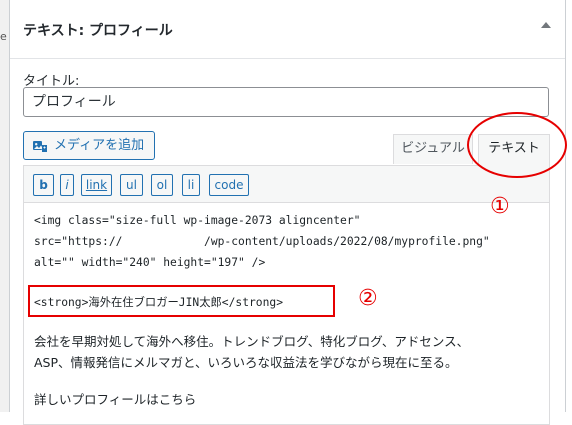 This screenshot has height=425, width=572. Describe the element at coordinates (181, 301) in the screenshot. I see `annotation-highlight-box` at that location.